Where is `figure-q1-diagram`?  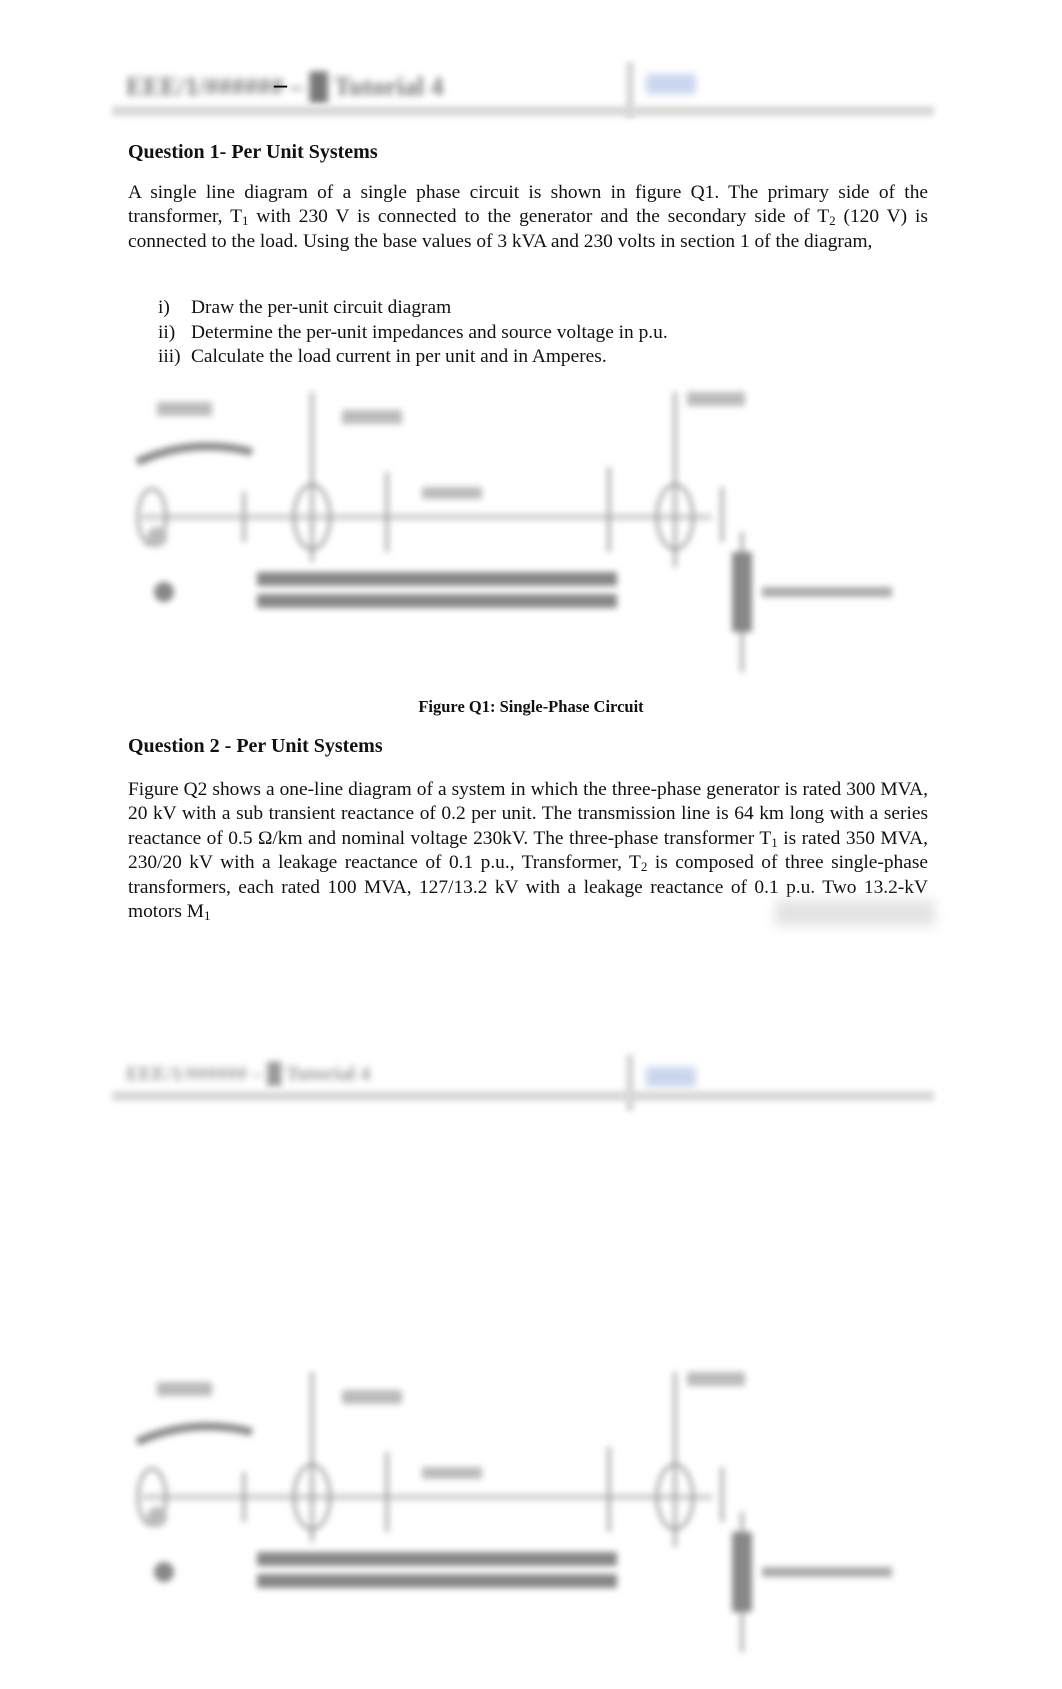 figure-q1-diagram is located at coordinates (547, 537).